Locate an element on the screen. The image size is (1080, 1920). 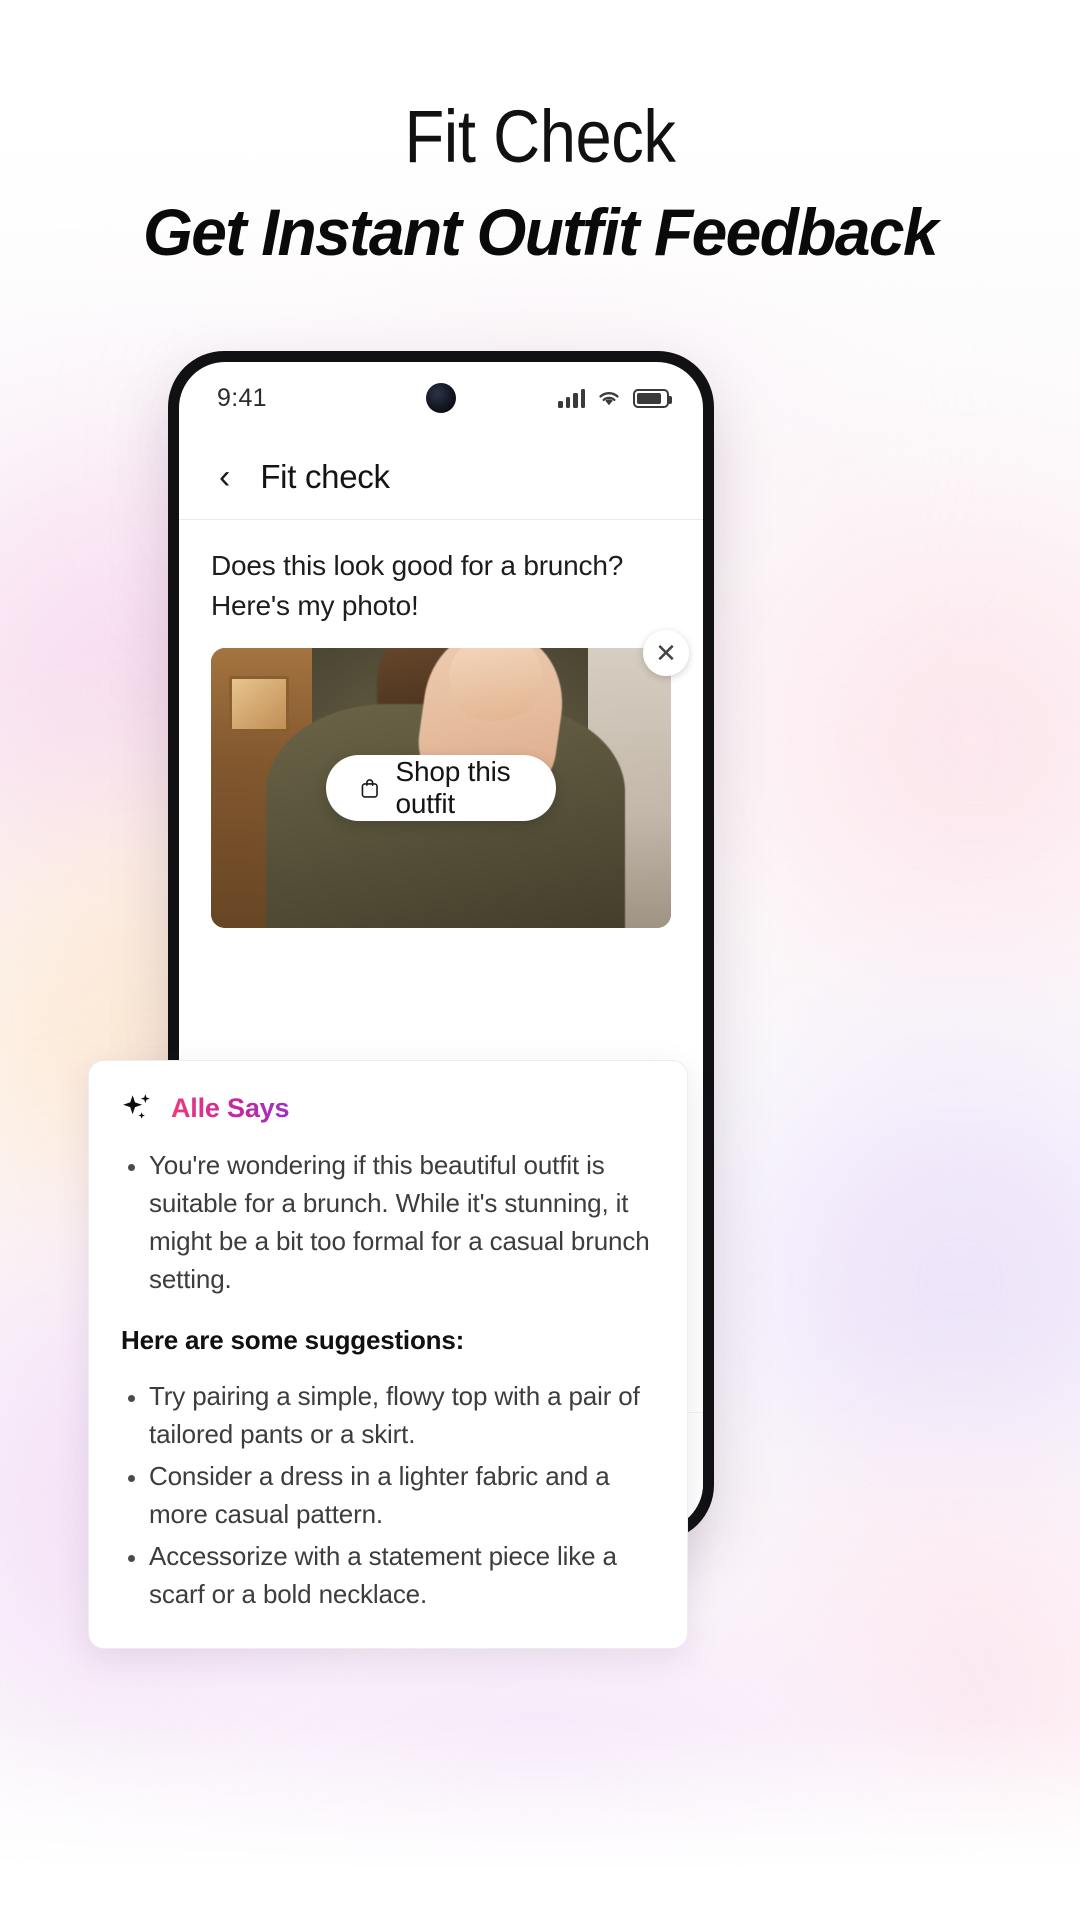
promo-subtitle: Get Instant Outfit Feedback is located at coordinates (540, 232).